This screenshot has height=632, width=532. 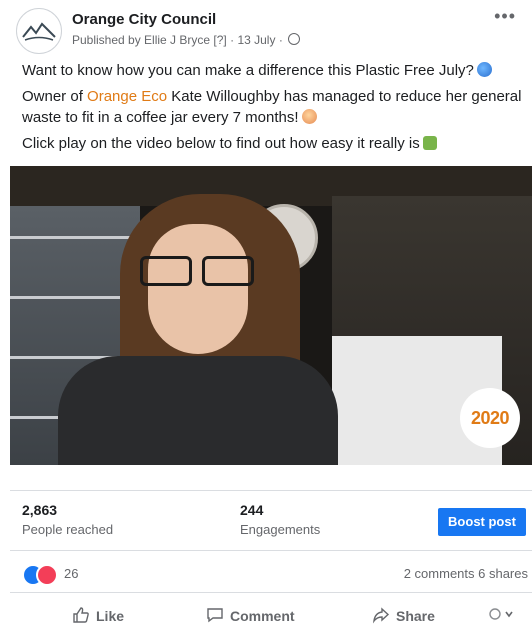 I want to click on boost-post-button: Boost post, so click(x=482, y=522).